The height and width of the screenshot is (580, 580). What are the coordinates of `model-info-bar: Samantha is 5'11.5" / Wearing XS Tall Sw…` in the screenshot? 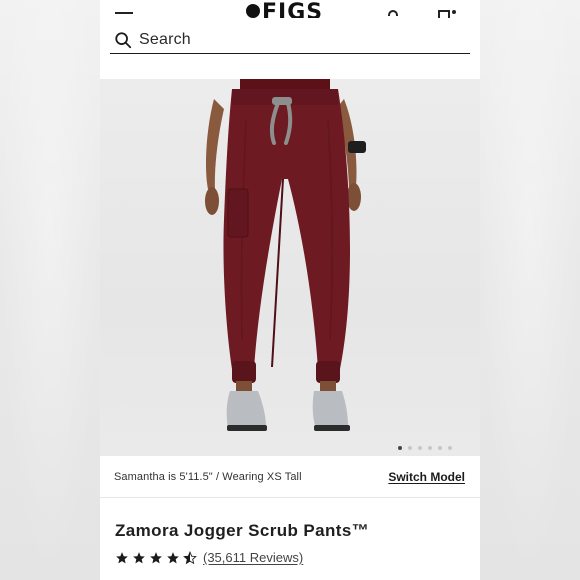 It's located at (290, 477).